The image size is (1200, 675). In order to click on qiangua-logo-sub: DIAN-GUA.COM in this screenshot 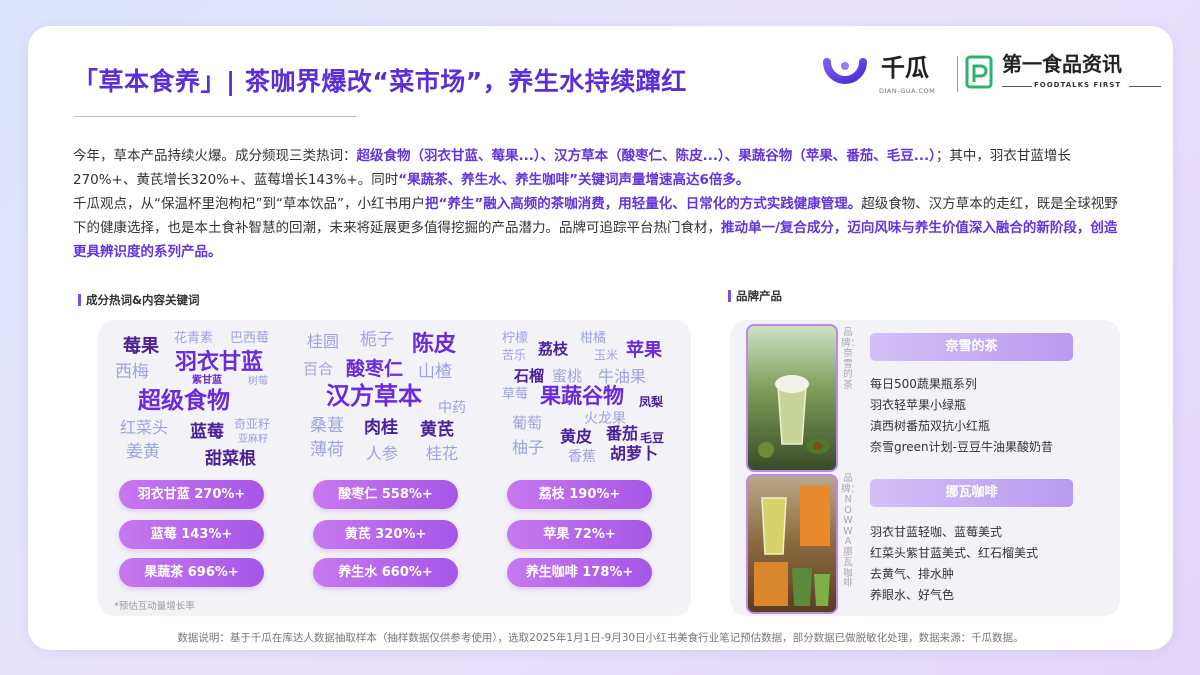, I will do `click(907, 91)`.